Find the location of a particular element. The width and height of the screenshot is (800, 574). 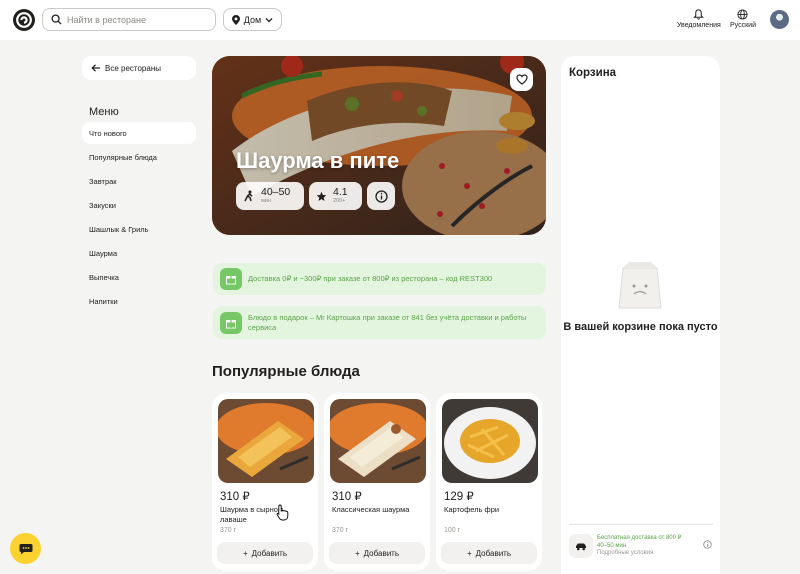

sidebar-item-label: Популярные блюда is located at coordinates (123, 157).